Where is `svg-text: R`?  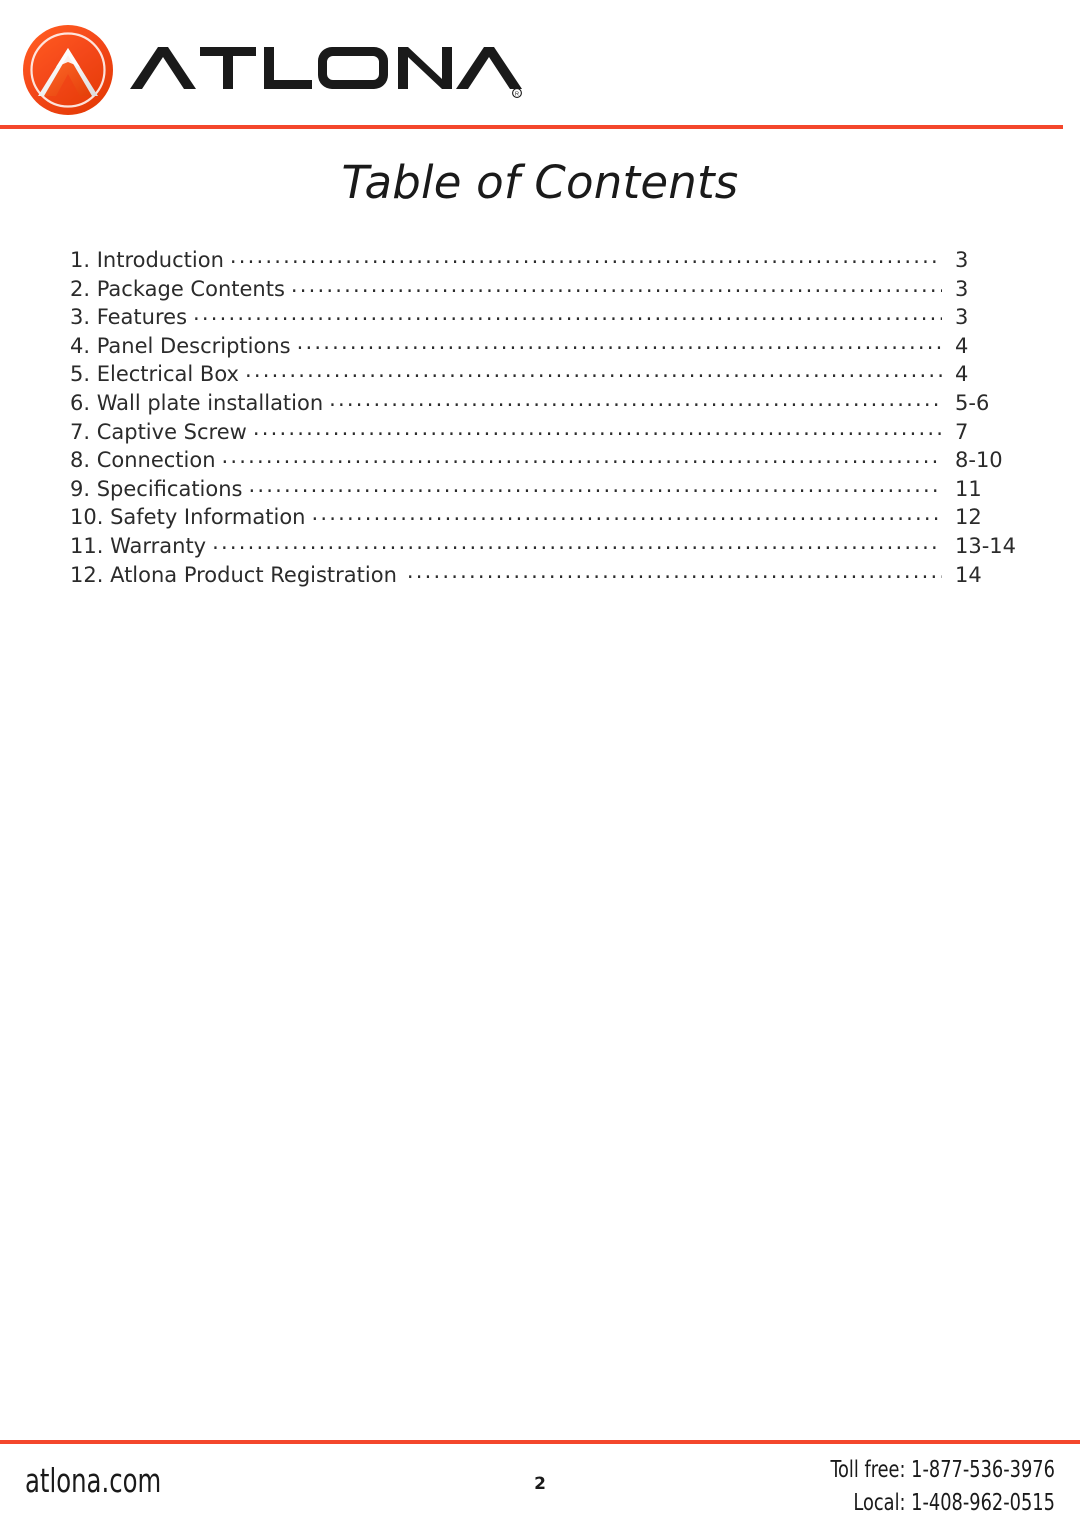 svg-text: R is located at coordinates (517, 95).